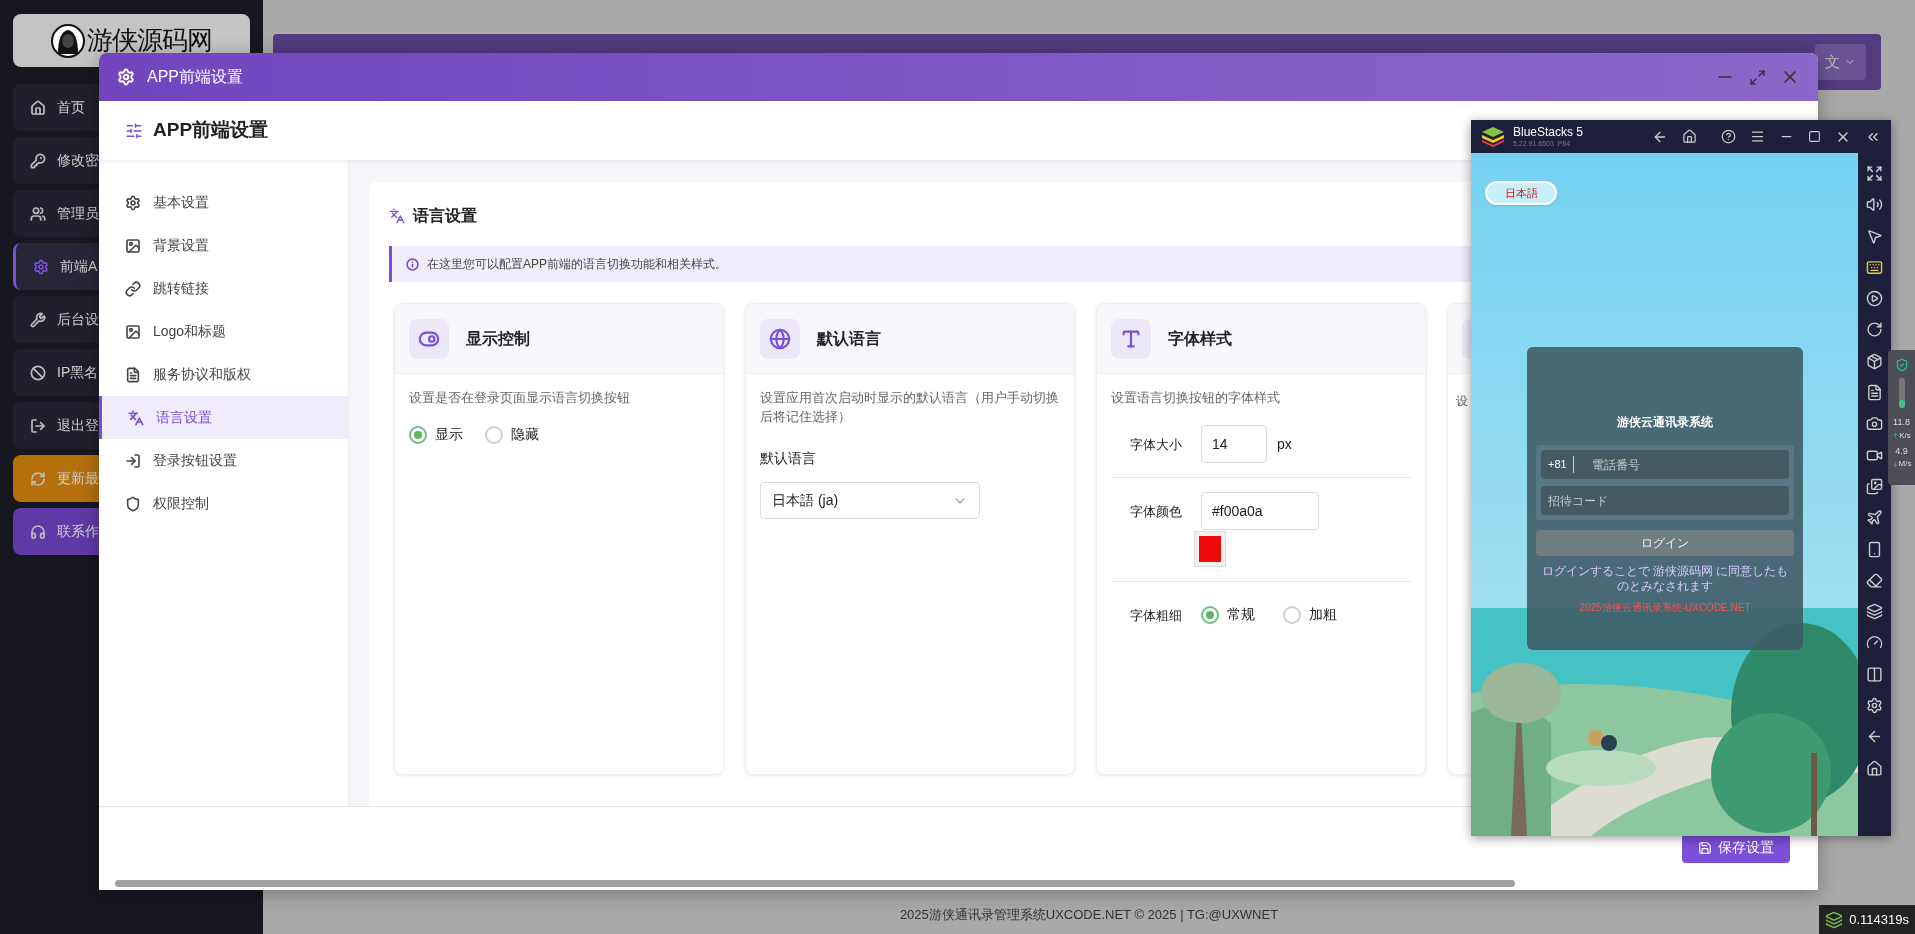  I want to click on card-title: 默认语言, so click(849, 338).